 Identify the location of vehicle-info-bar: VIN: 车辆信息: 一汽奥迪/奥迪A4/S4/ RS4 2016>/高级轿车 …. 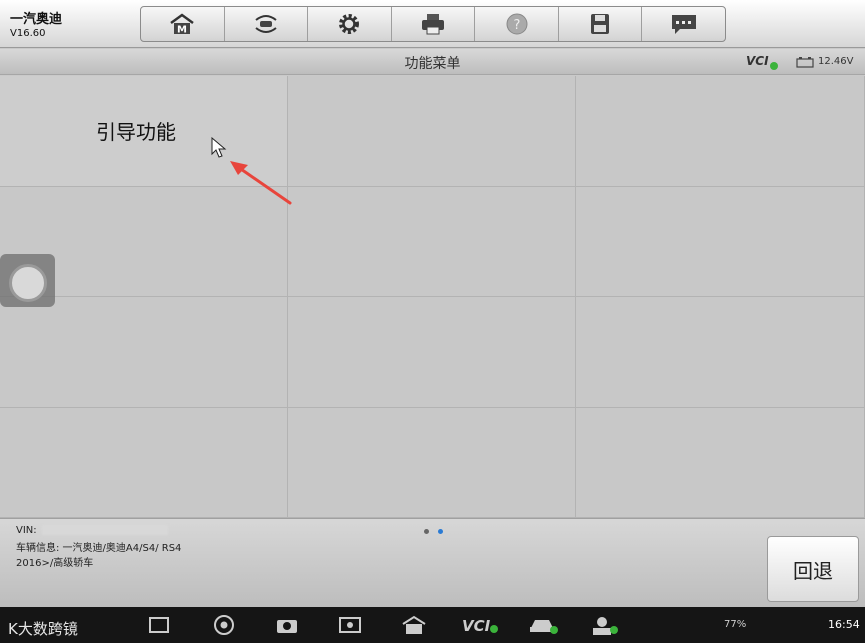
(432, 562).